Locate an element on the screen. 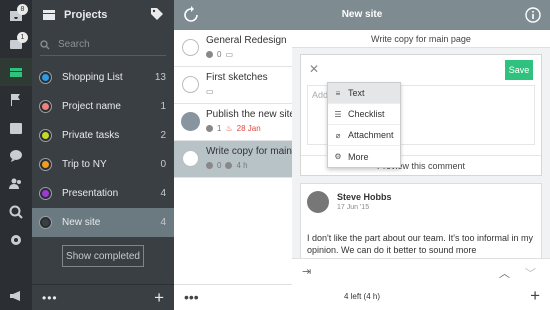  projects-footer: ••• + is located at coordinates (103, 297).